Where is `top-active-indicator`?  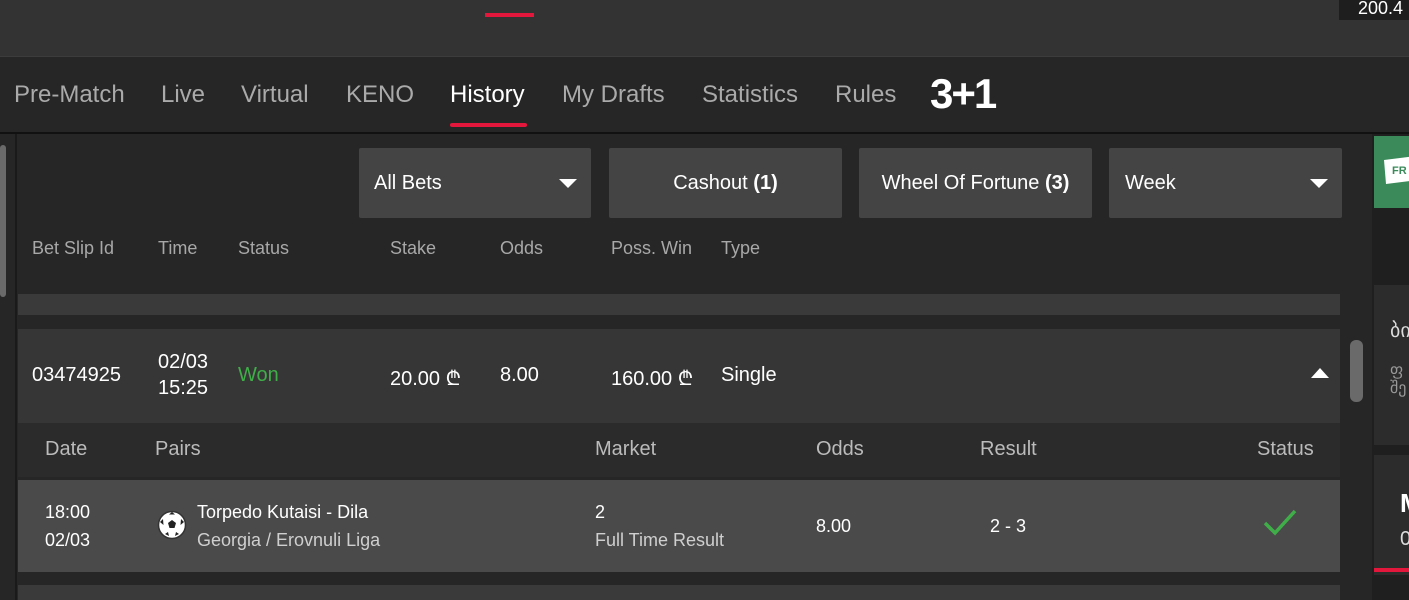
top-active-indicator is located at coordinates (509, 15).